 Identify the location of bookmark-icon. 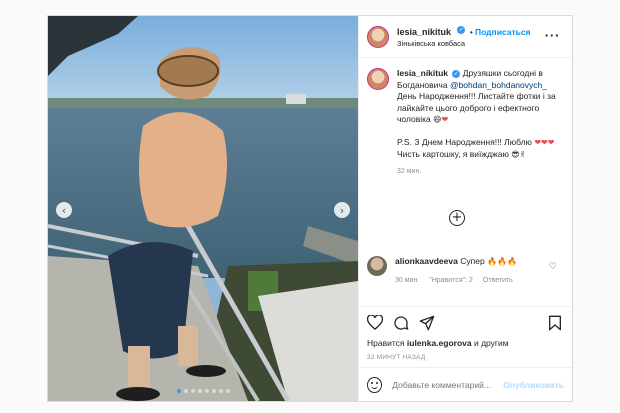
(555, 325).